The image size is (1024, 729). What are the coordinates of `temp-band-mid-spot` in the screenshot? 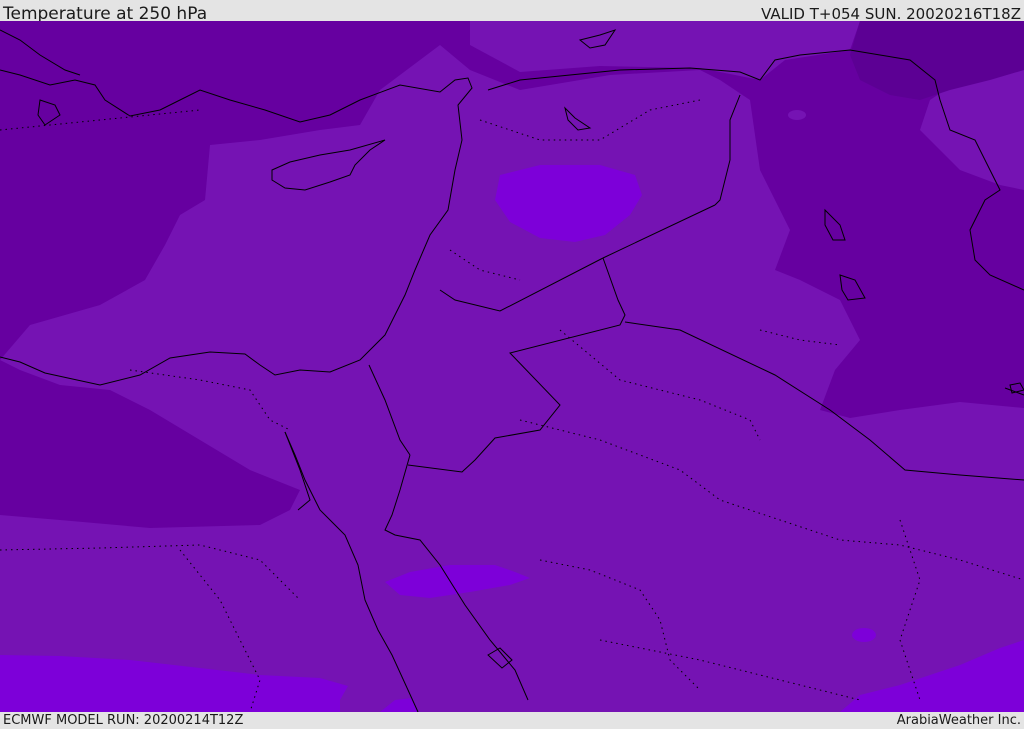 It's located at (797, 115).